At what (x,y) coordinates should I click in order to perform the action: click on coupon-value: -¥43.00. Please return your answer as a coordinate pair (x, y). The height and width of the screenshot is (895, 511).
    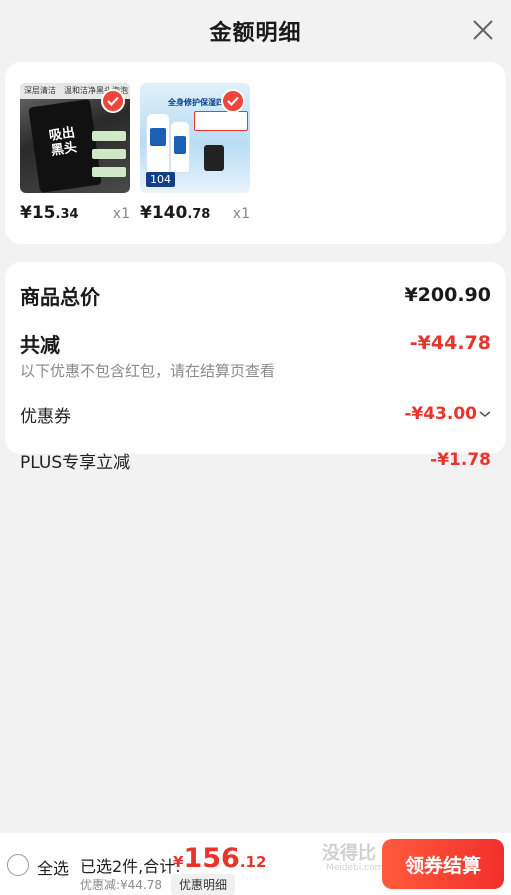
    Looking at the image, I should click on (440, 414).